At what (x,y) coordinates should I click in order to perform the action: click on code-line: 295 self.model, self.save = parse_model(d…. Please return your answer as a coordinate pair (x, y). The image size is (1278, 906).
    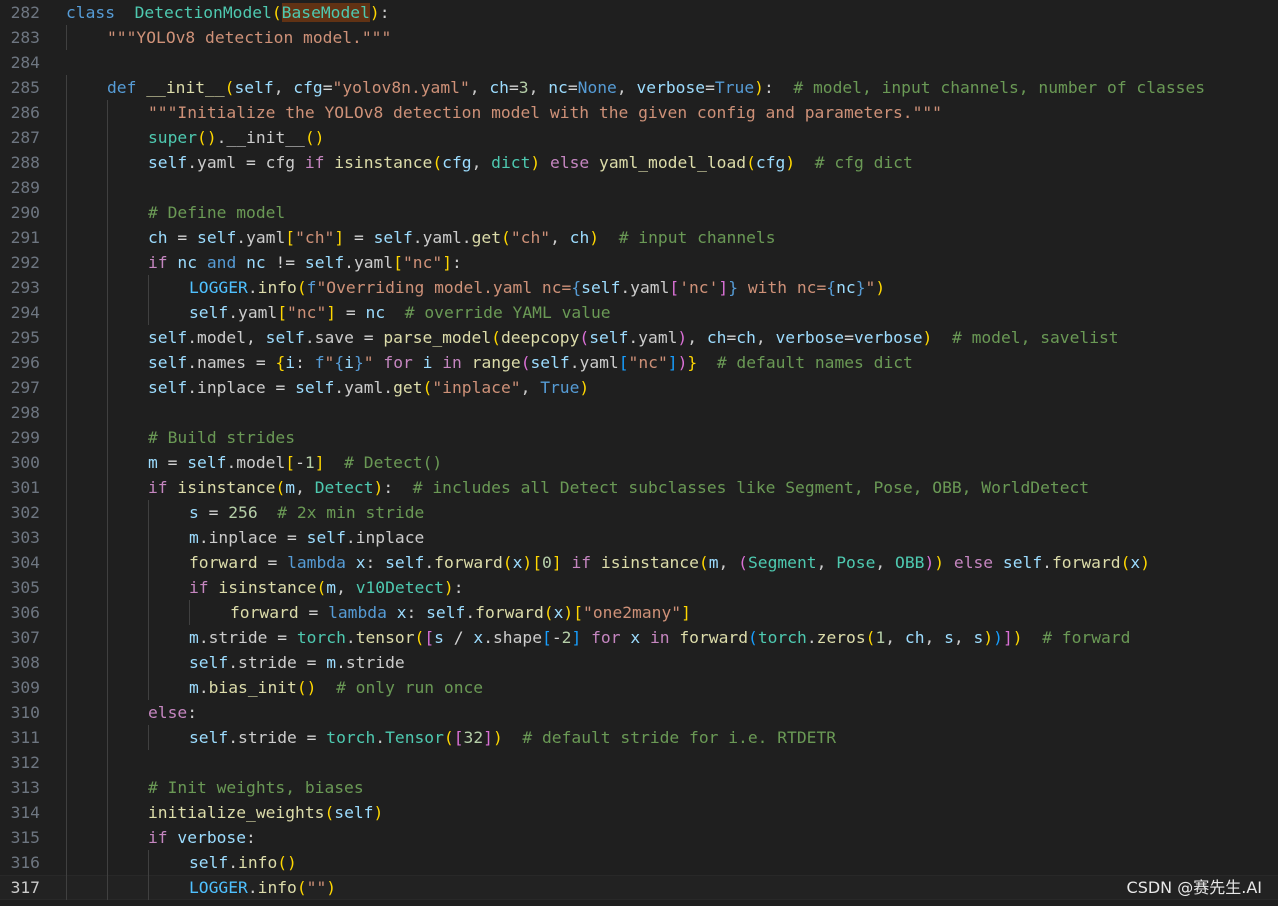
    Looking at the image, I should click on (639, 337).